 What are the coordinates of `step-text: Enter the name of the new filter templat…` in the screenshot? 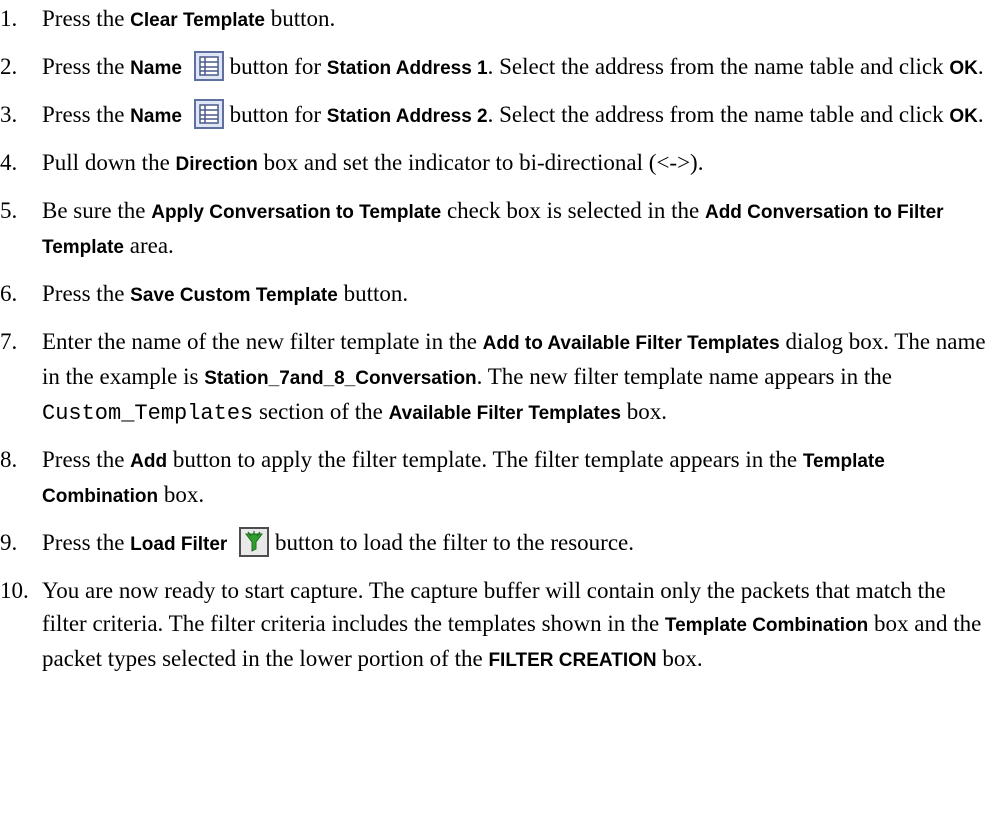 It's located at (262, 341).